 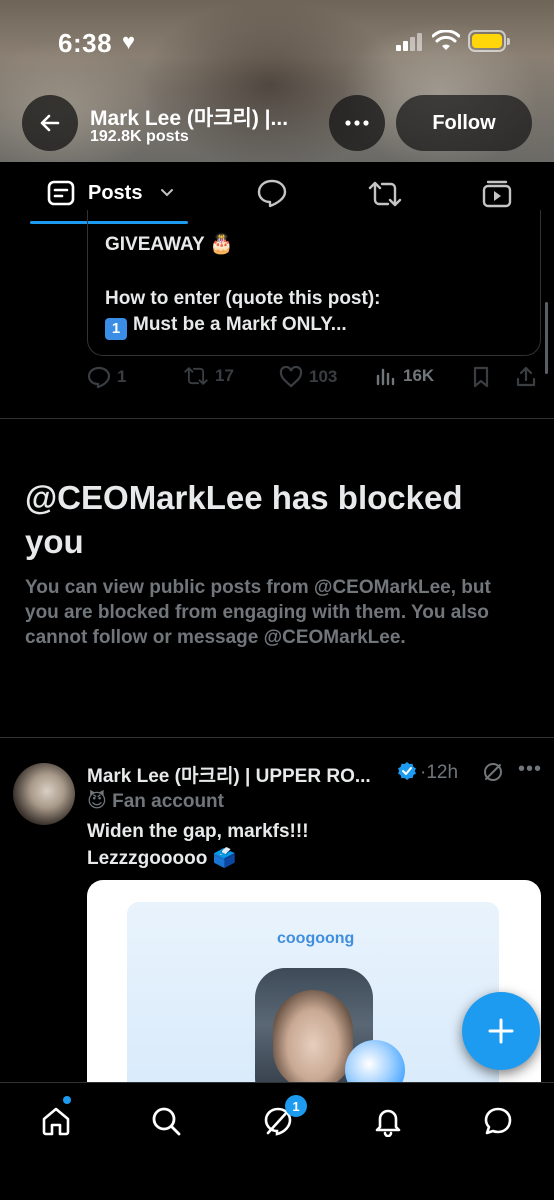 What do you see at coordinates (419, 375) in the screenshot?
I see `views-count: 16K` at bounding box center [419, 375].